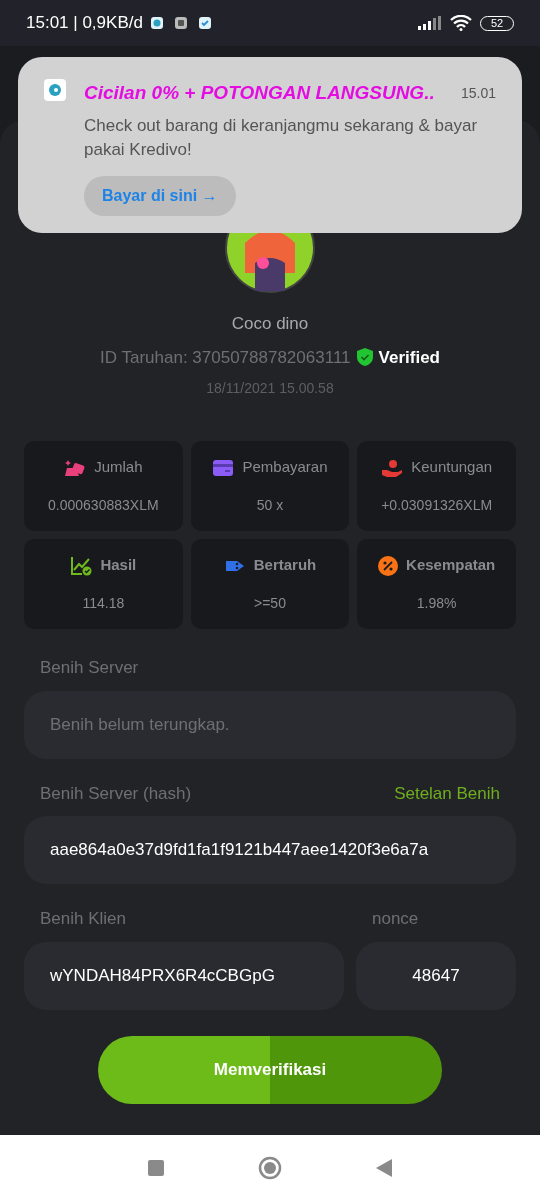  I want to click on user-name: Coco dino, so click(270, 324).